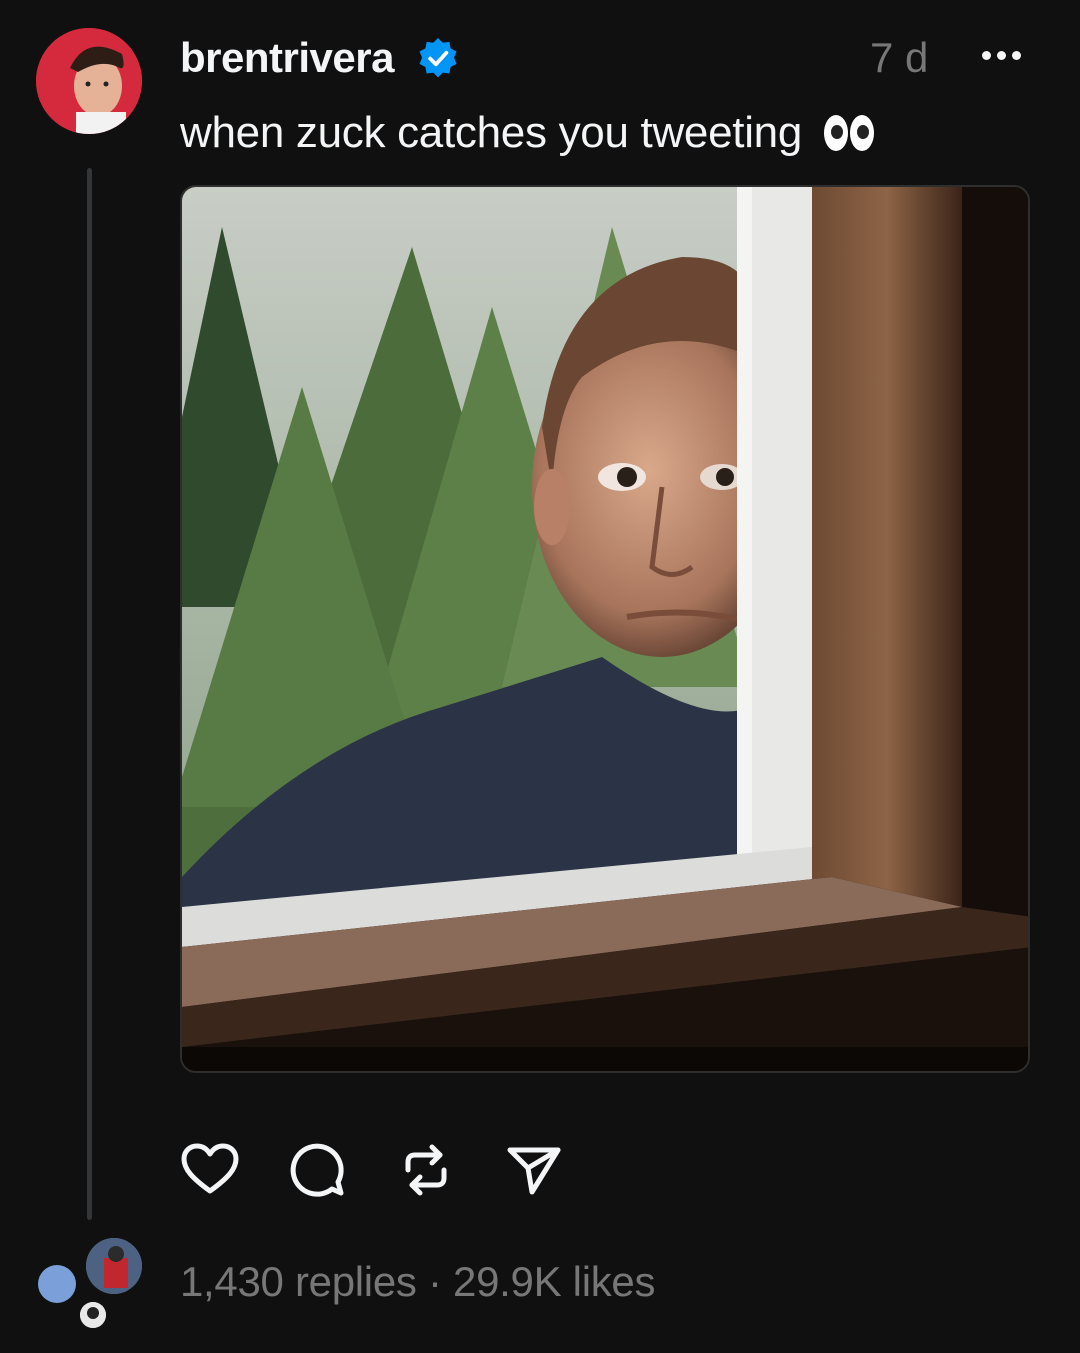 This screenshot has height=1353, width=1080. What do you see at coordinates (554, 1281) in the screenshot?
I see `likes-count: 29.9K likes` at bounding box center [554, 1281].